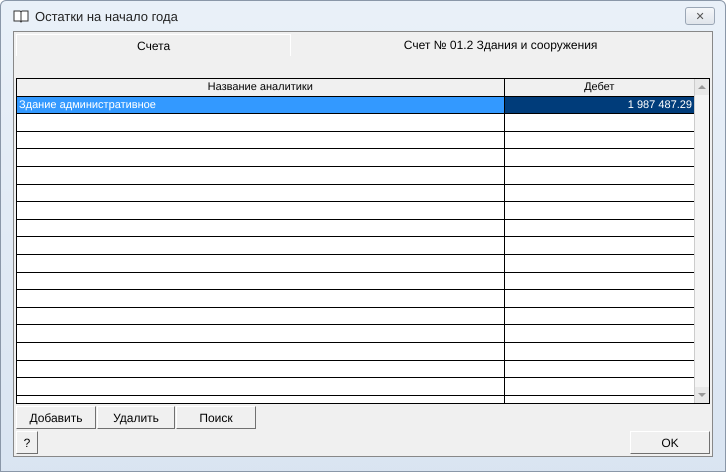 This screenshot has width=726, height=472. What do you see at coordinates (700, 16) in the screenshot?
I see `close-button: ✕` at bounding box center [700, 16].